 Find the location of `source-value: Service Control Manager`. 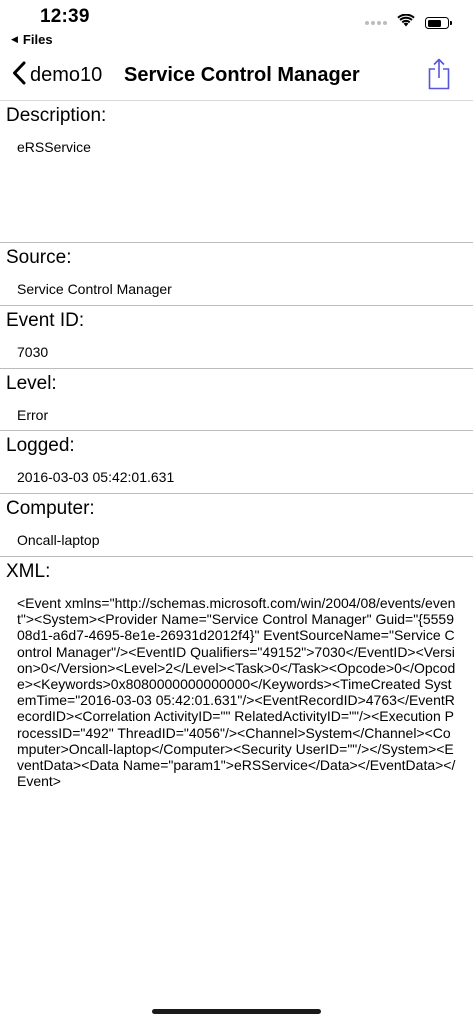

source-value: Service Control Manager is located at coordinates (94, 289).